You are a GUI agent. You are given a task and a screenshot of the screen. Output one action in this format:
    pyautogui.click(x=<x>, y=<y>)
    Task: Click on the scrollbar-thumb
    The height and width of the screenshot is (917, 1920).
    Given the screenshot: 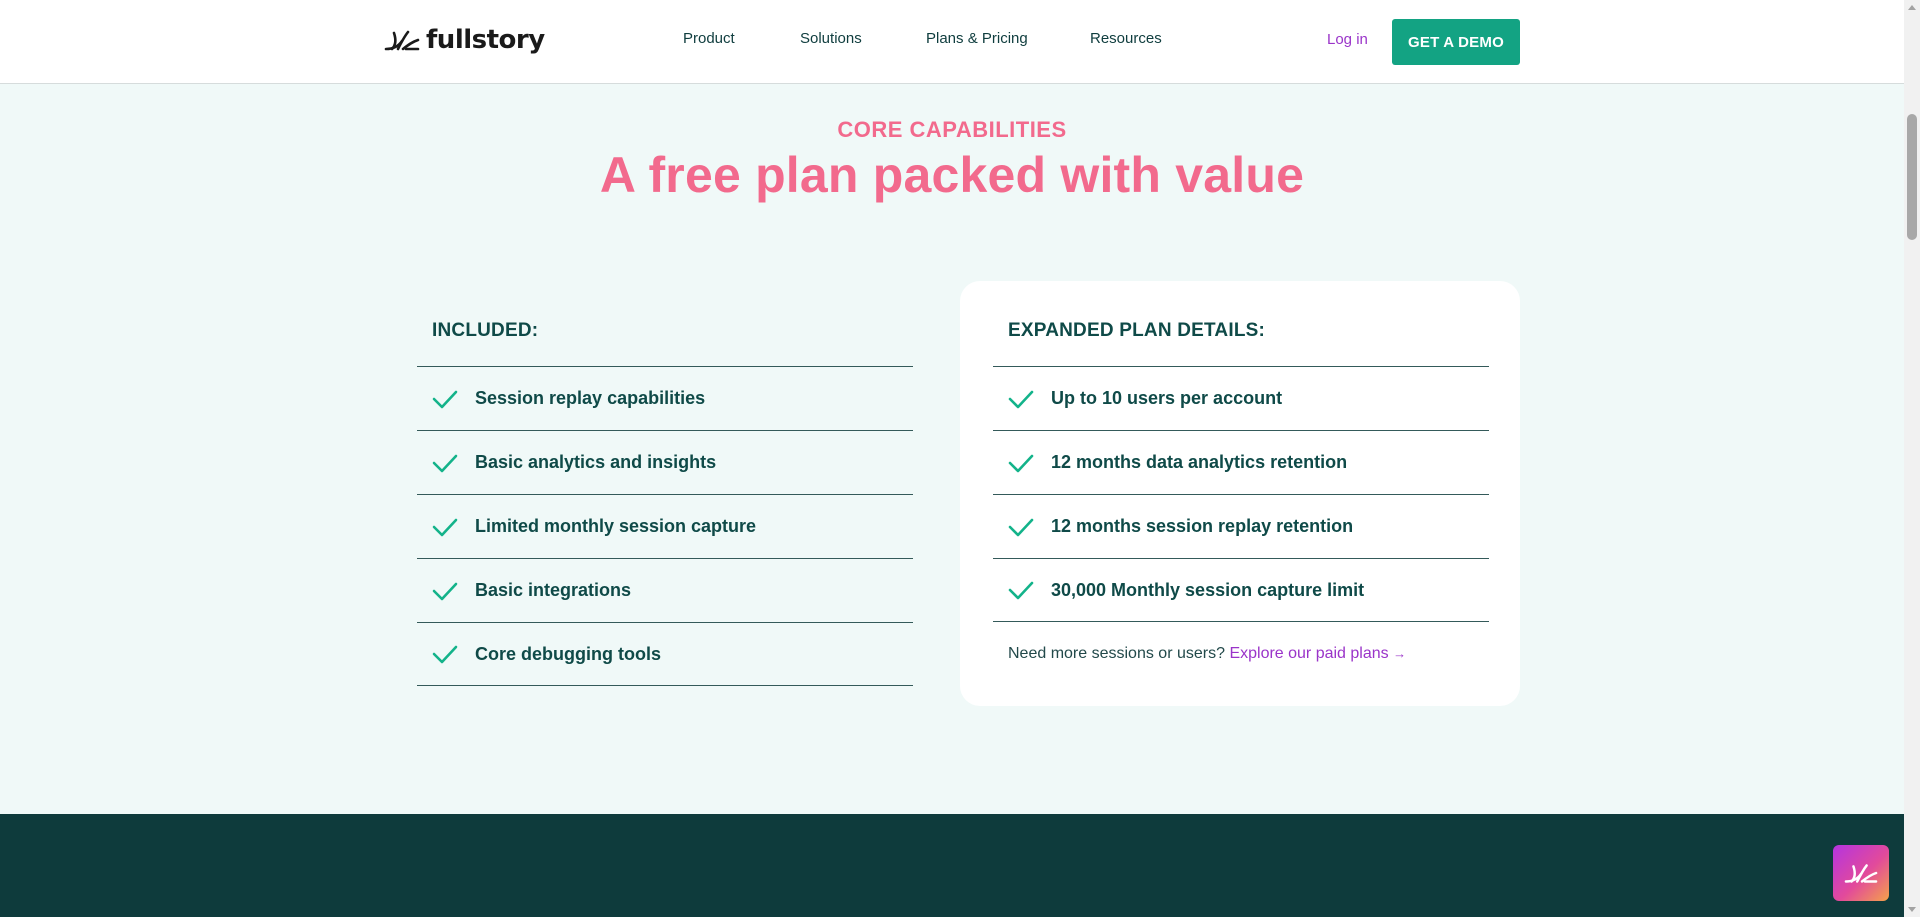 What is the action you would take?
    pyautogui.click(x=1912, y=177)
    